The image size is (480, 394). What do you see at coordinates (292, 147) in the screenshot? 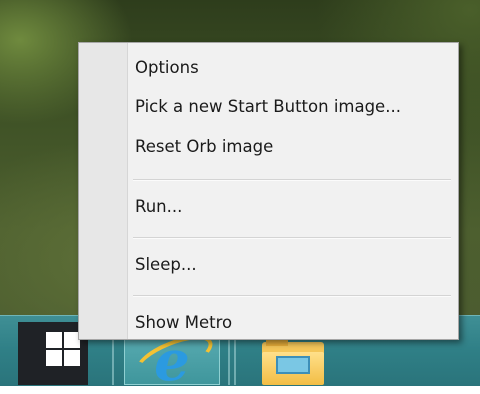
I see `menu-item-reset-orb-image: Reset Orb image` at bounding box center [292, 147].